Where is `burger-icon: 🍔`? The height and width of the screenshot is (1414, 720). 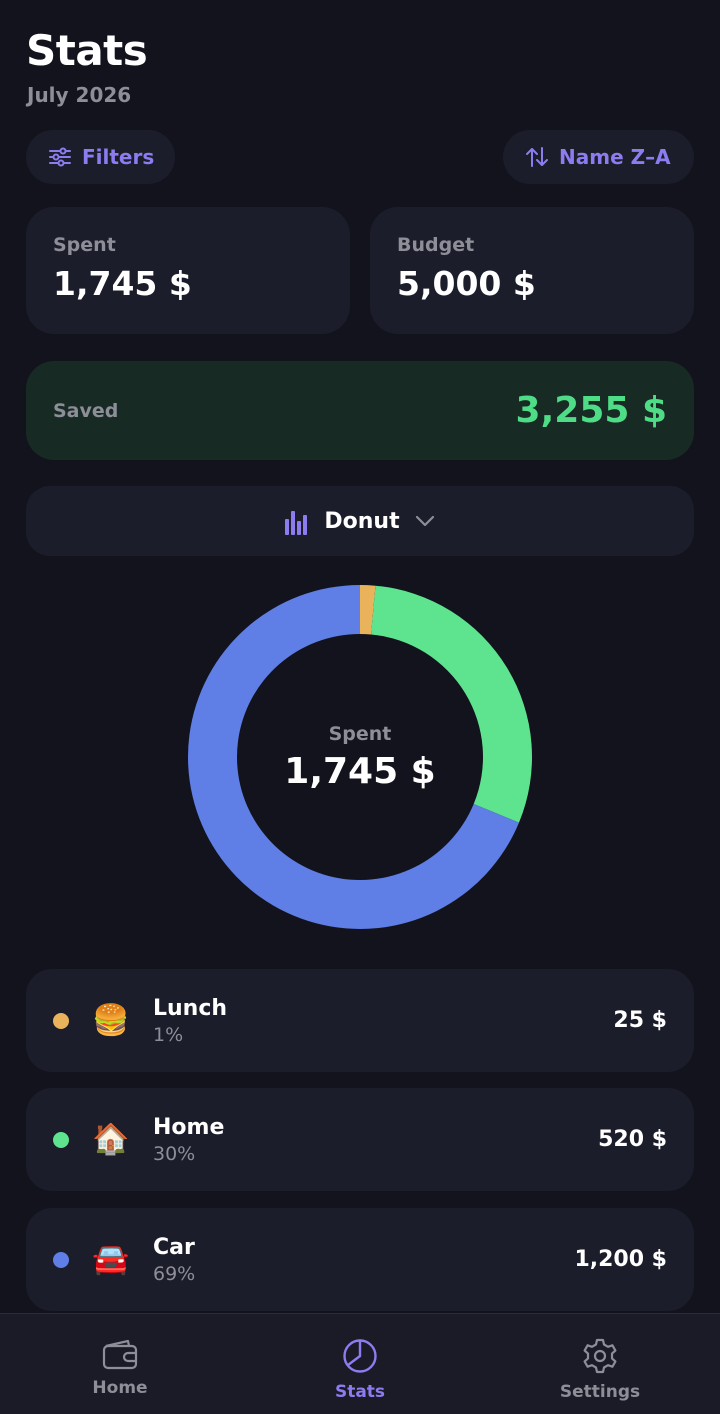
burger-icon: 🍔 is located at coordinates (111, 1020).